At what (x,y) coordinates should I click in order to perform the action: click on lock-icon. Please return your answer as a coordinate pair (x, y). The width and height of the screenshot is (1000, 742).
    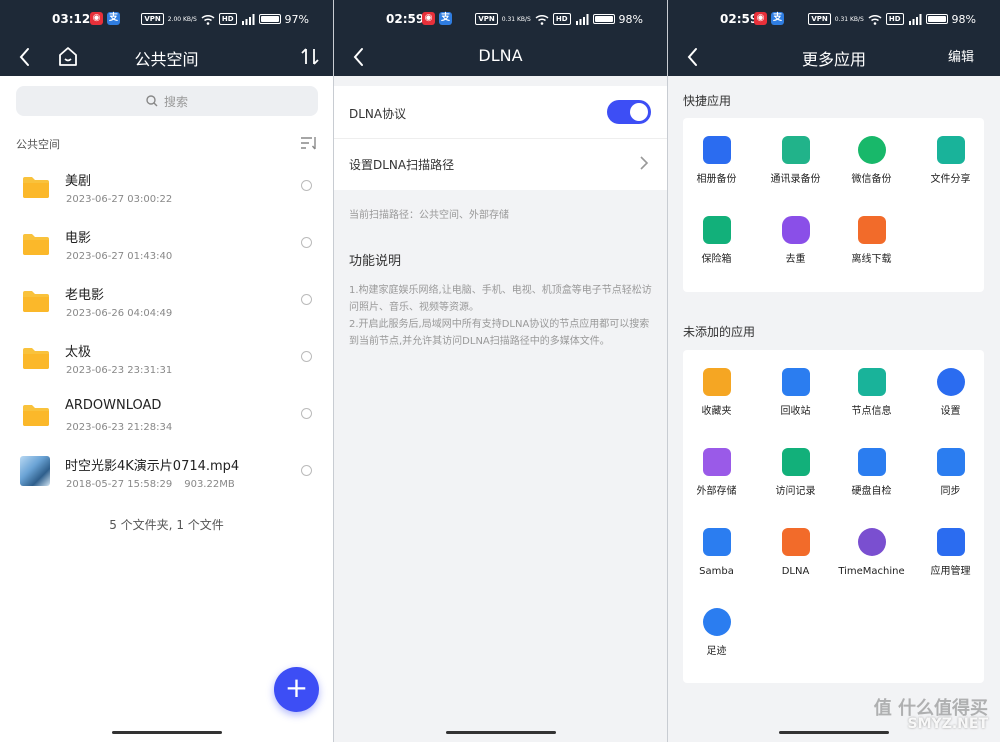
    Looking at the image, I should click on (716, 230).